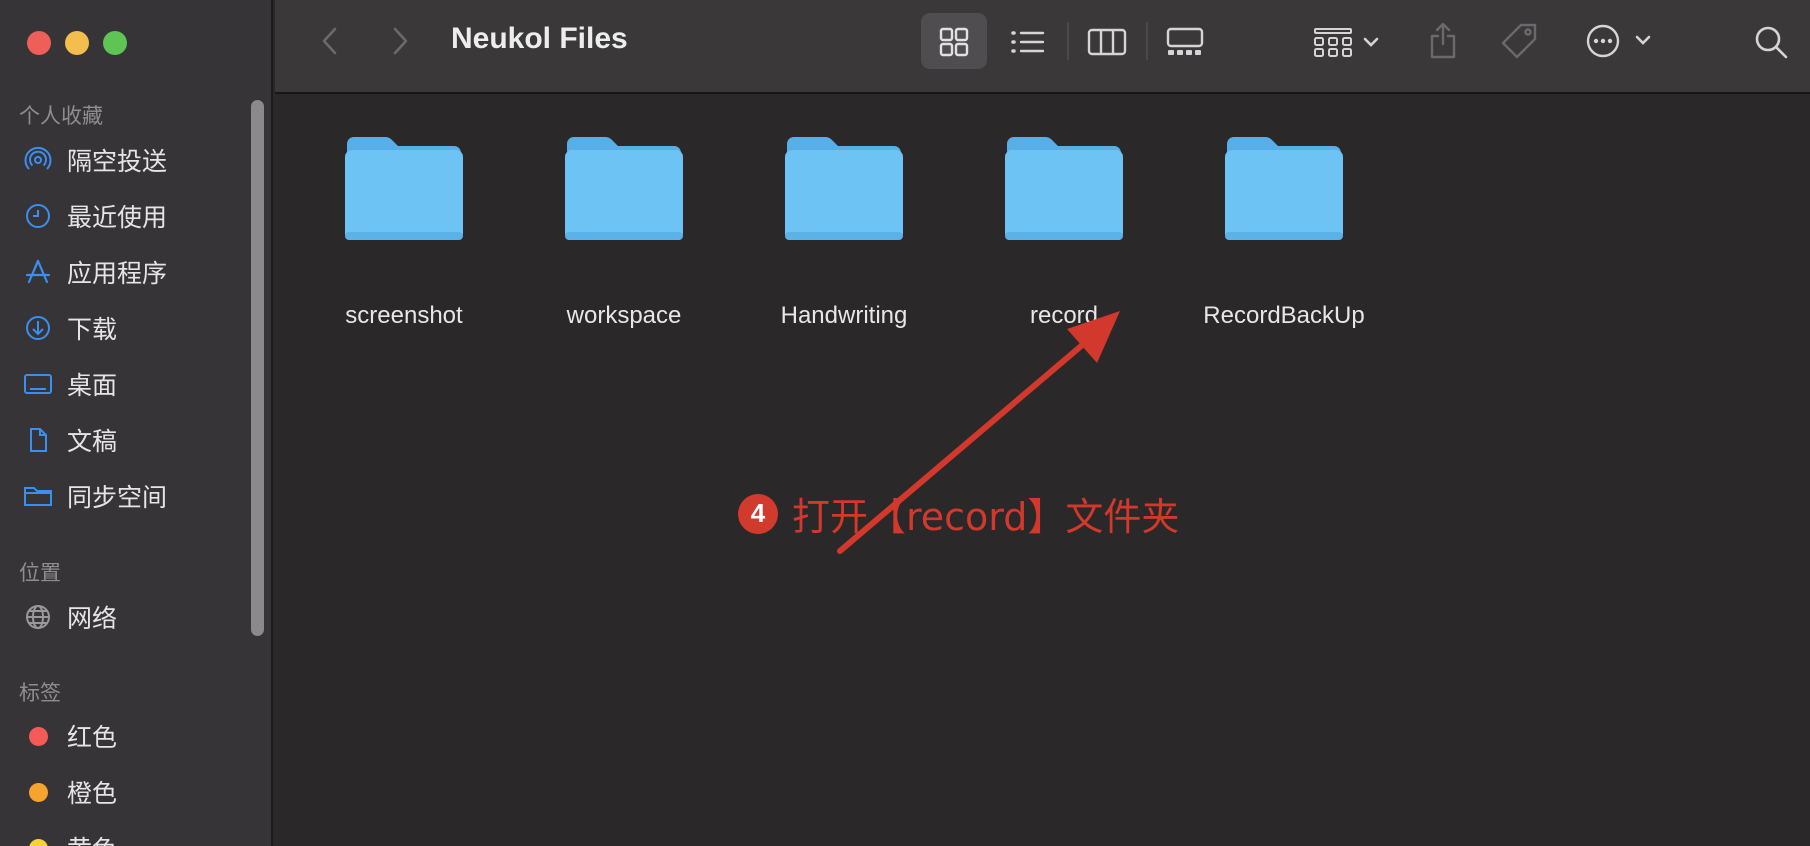  What do you see at coordinates (125, 328) in the screenshot?
I see `sidebar-item-downloads: 下载` at bounding box center [125, 328].